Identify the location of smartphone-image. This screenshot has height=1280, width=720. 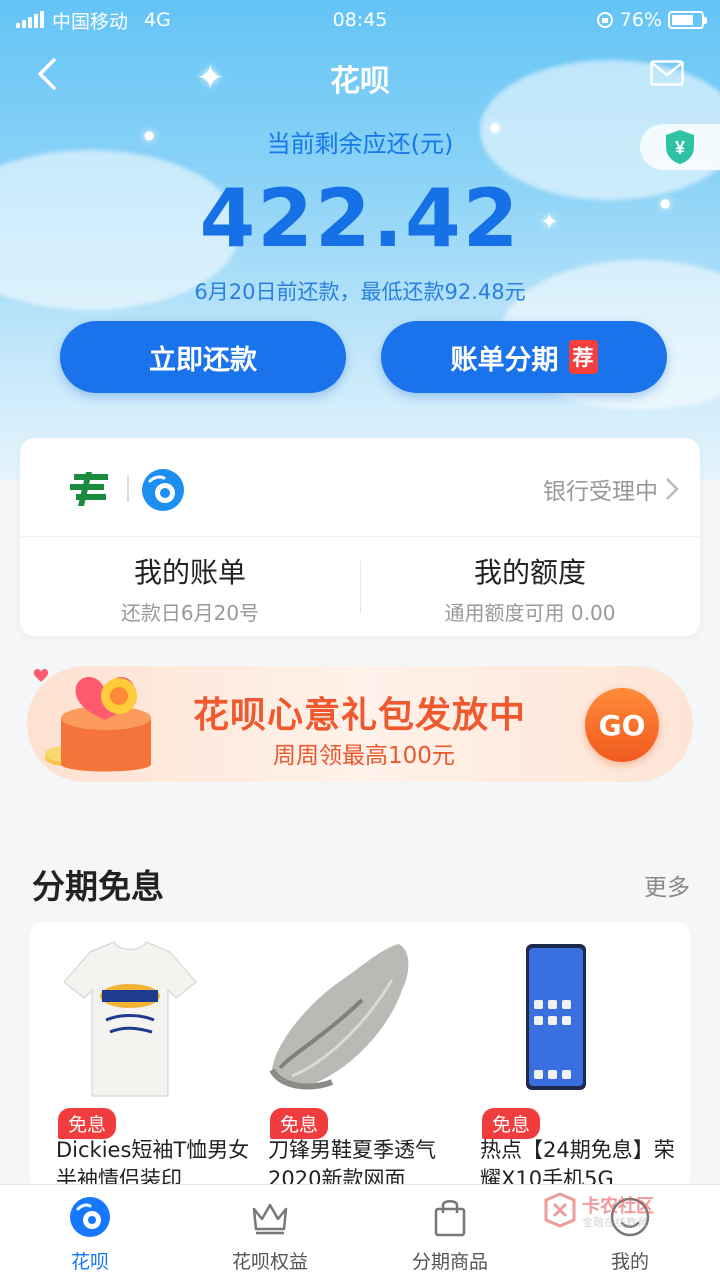
(556, 1017).